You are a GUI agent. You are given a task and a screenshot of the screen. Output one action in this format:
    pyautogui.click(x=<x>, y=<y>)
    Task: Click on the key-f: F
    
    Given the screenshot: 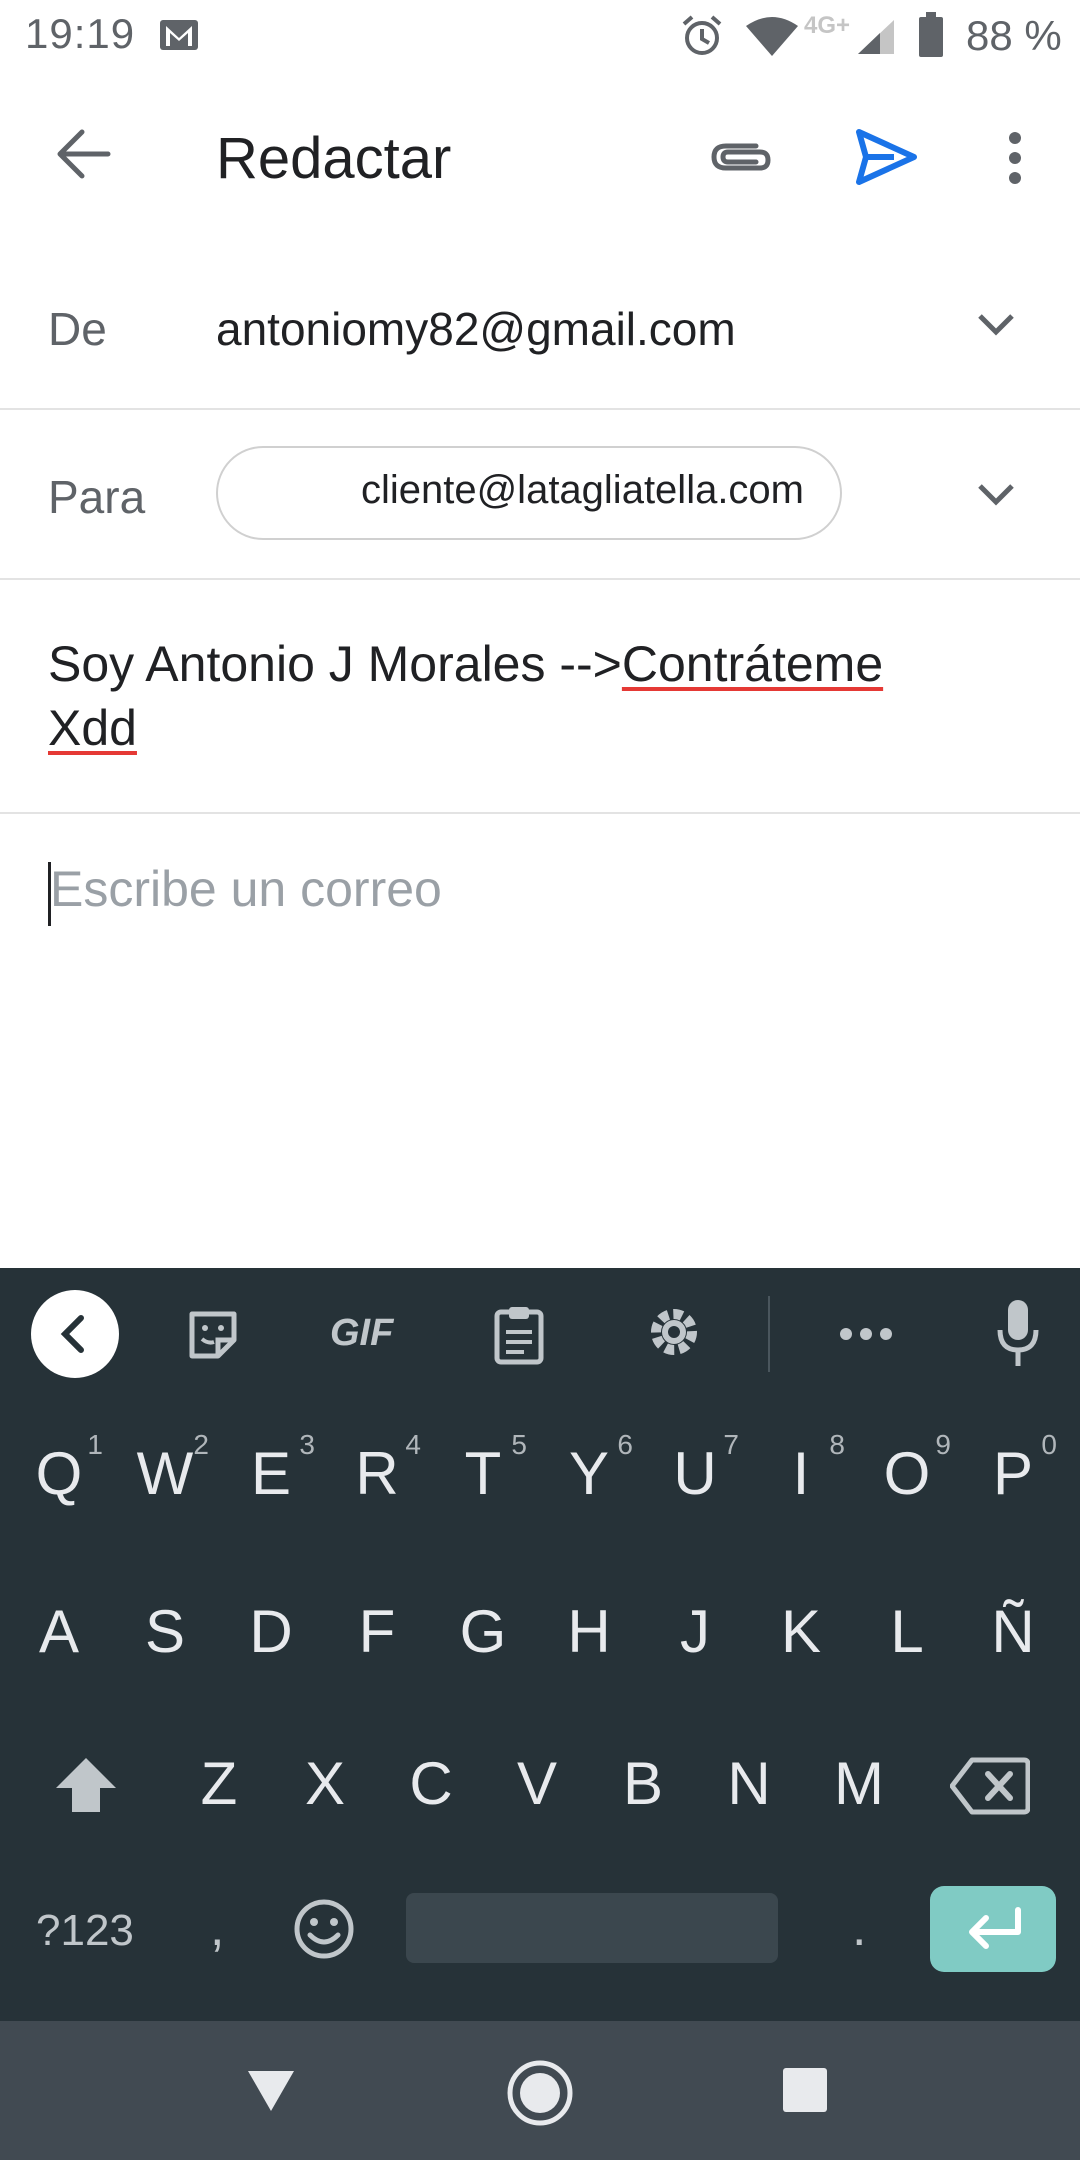 What is the action you would take?
    pyautogui.click(x=377, y=1631)
    